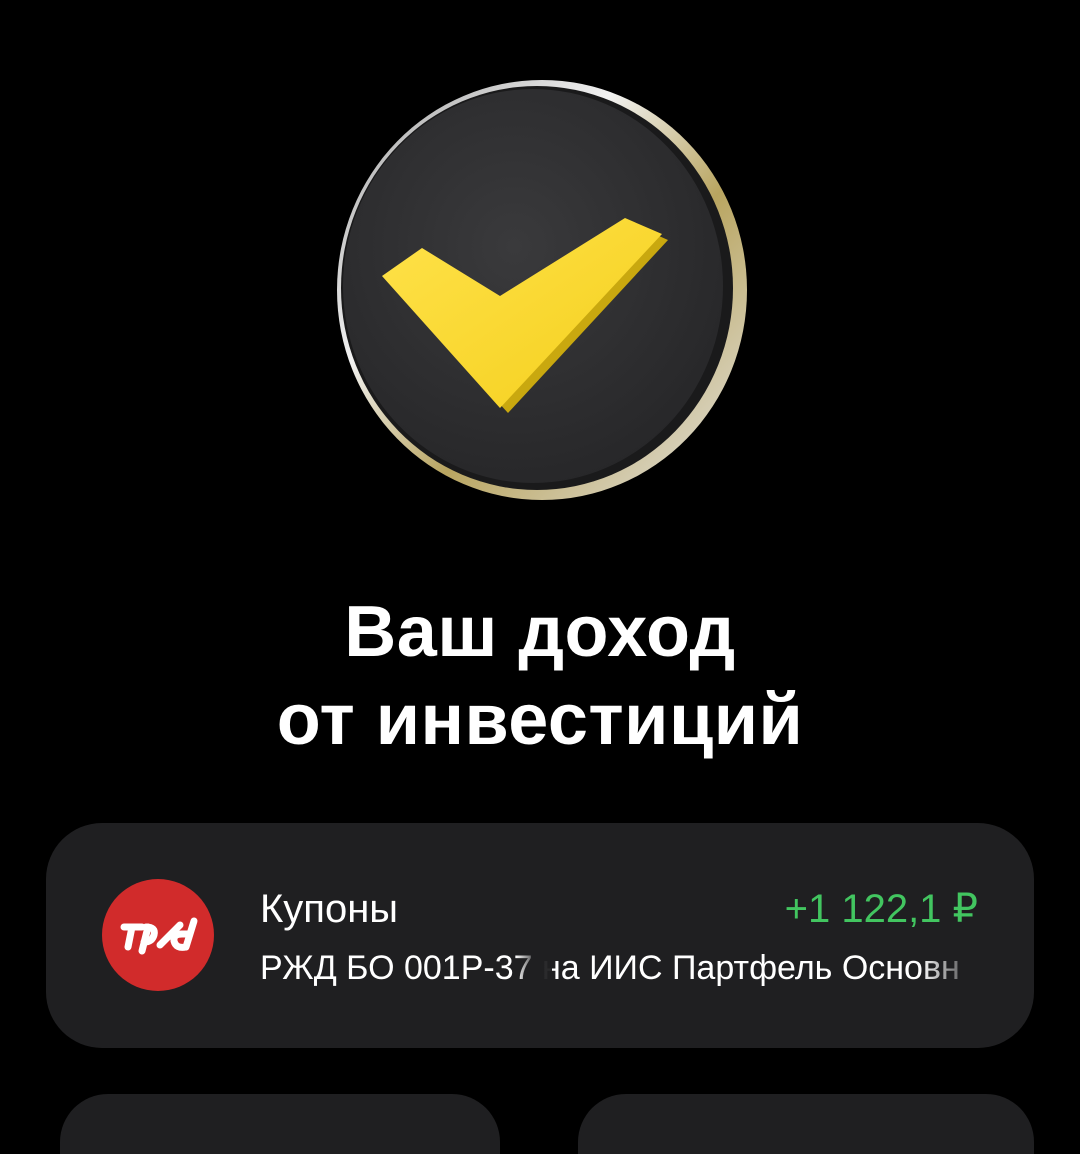  Describe the element at coordinates (540, 290) in the screenshot. I see `checkmark-coin-icon` at that location.